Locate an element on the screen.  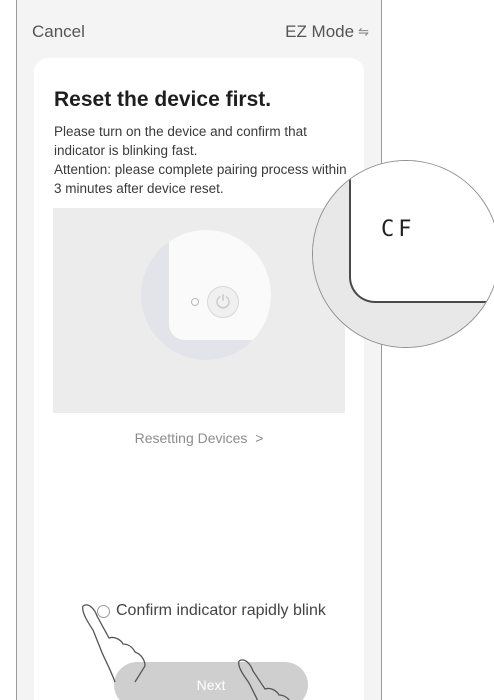
display-zoom-circle: CF is located at coordinates (403, 254).